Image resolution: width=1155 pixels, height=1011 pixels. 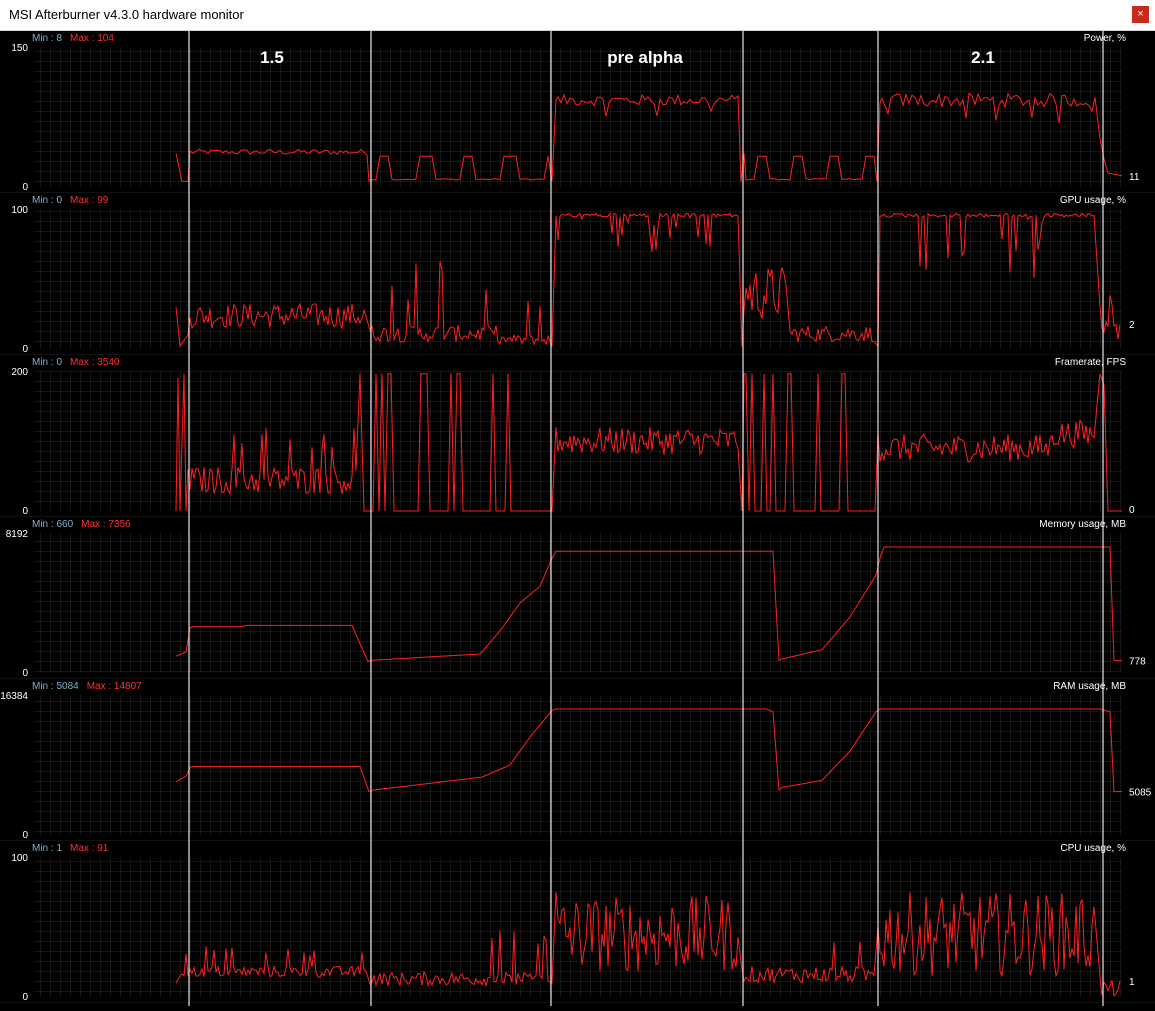 What do you see at coordinates (645, 57) in the screenshot?
I see `marker-label: pre alpha` at bounding box center [645, 57].